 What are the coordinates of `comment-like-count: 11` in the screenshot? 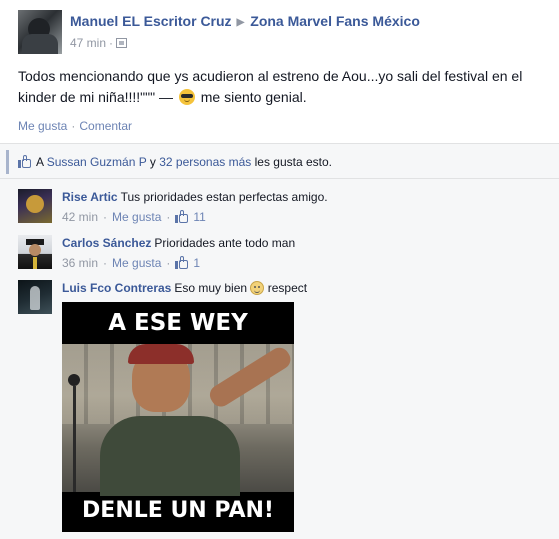 It's located at (199, 217).